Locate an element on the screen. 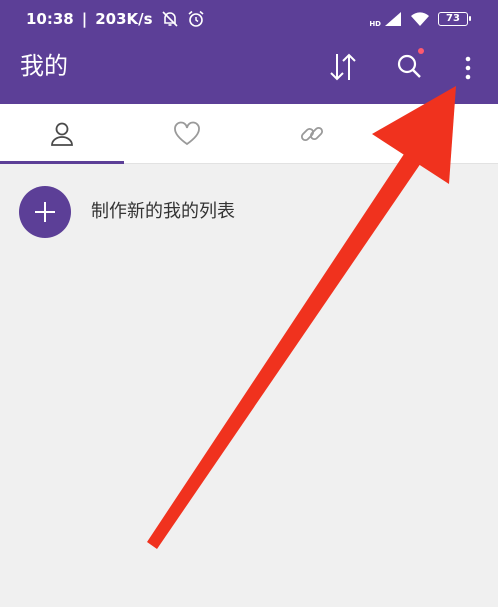  page-title: 我的 is located at coordinates (44, 66).